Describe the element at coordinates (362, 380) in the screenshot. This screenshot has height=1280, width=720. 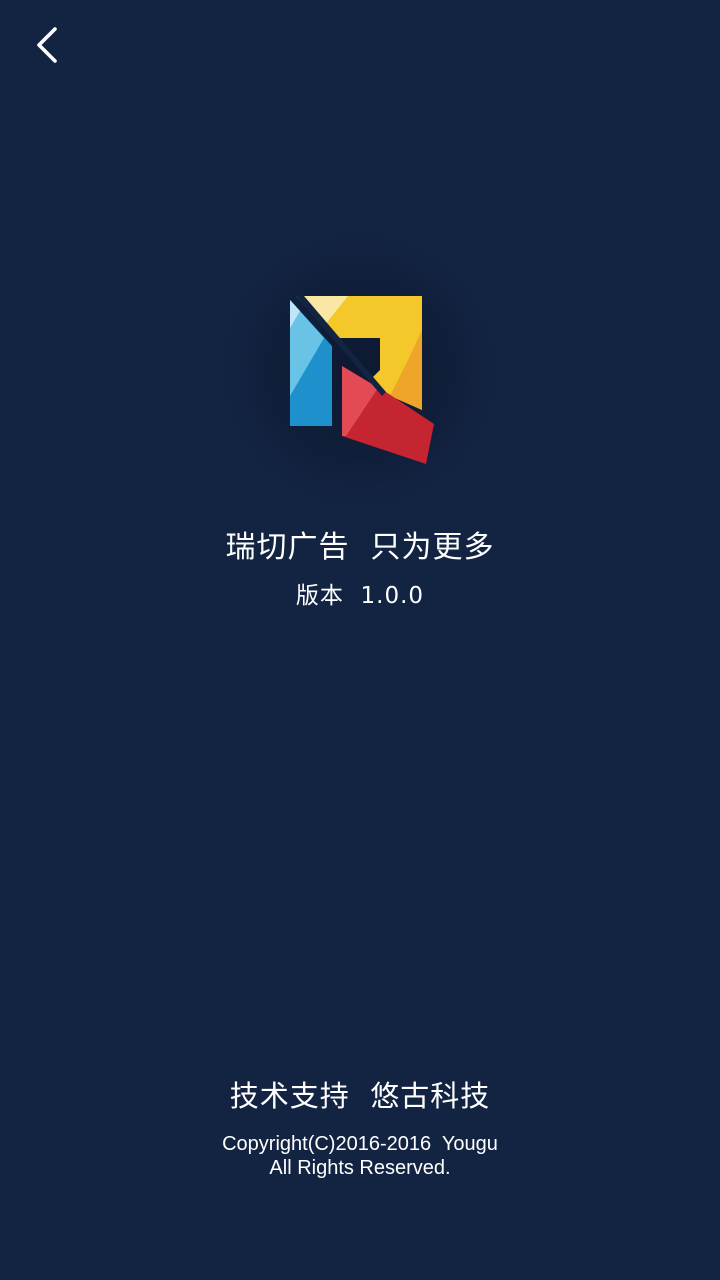
I see `app-logo` at that location.